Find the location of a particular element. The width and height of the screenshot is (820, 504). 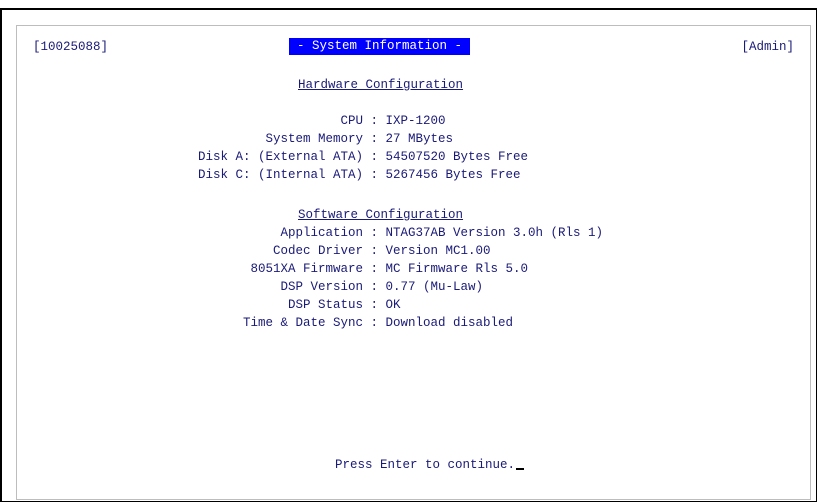

info-label: CPU is located at coordinates (351, 121).